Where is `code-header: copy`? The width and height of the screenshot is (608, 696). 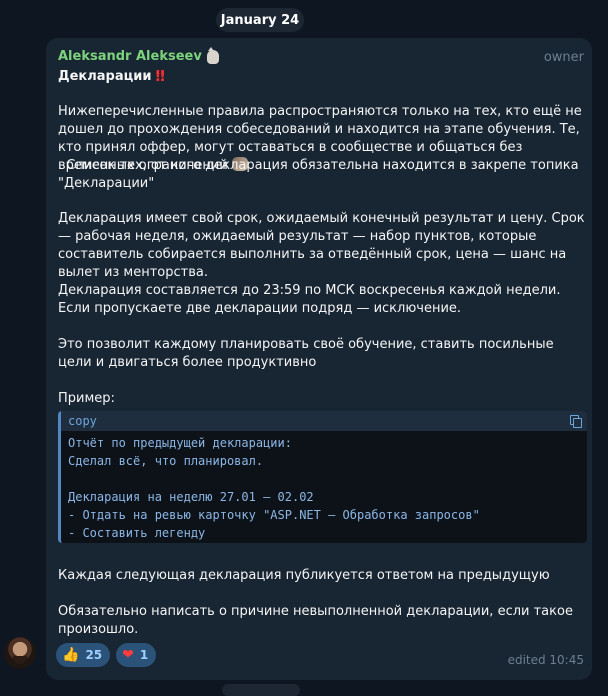 code-header: copy is located at coordinates (324, 421).